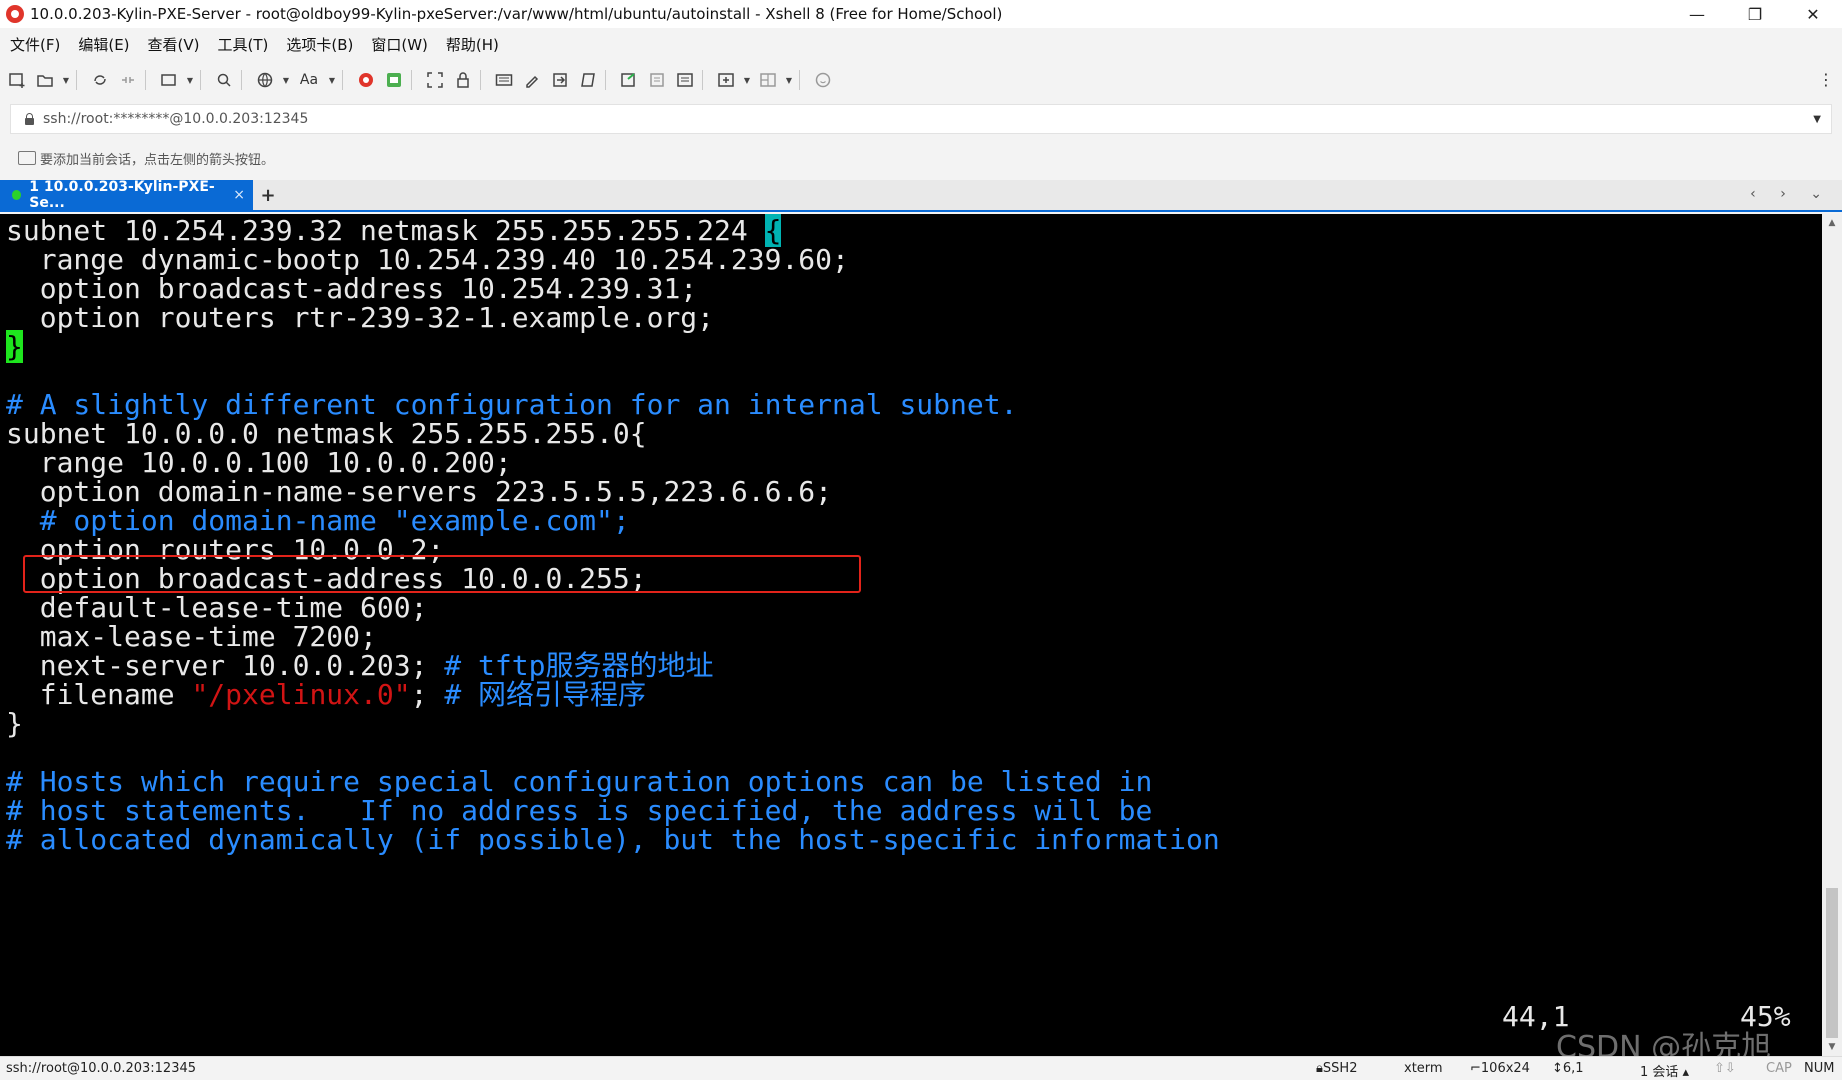  Describe the element at coordinates (921, 195) in the screenshot. I see `tab-bar: 1 10.0.0.203-Kylin-PXE-Se... × + ‹ › ⌄` at that location.